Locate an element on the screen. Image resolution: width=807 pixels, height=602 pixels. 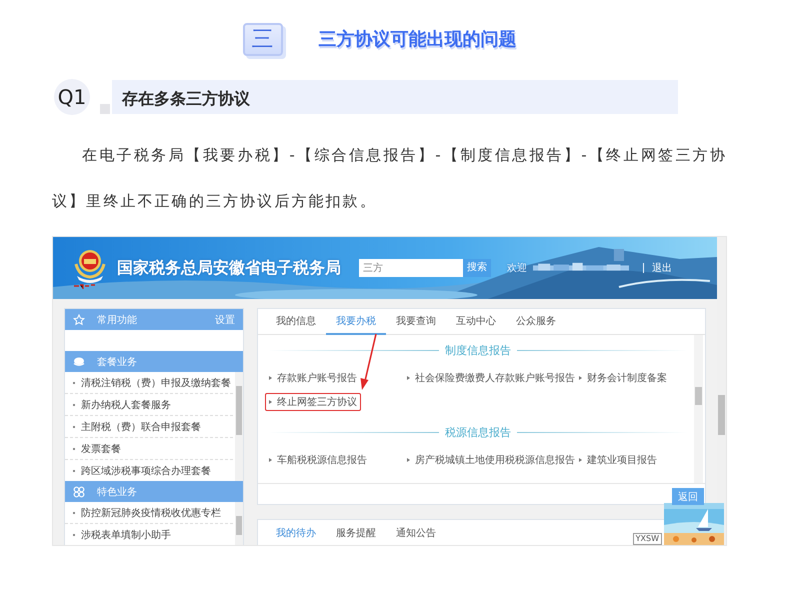
service-link: 车船税税源信息报告 is located at coordinates (318, 460).